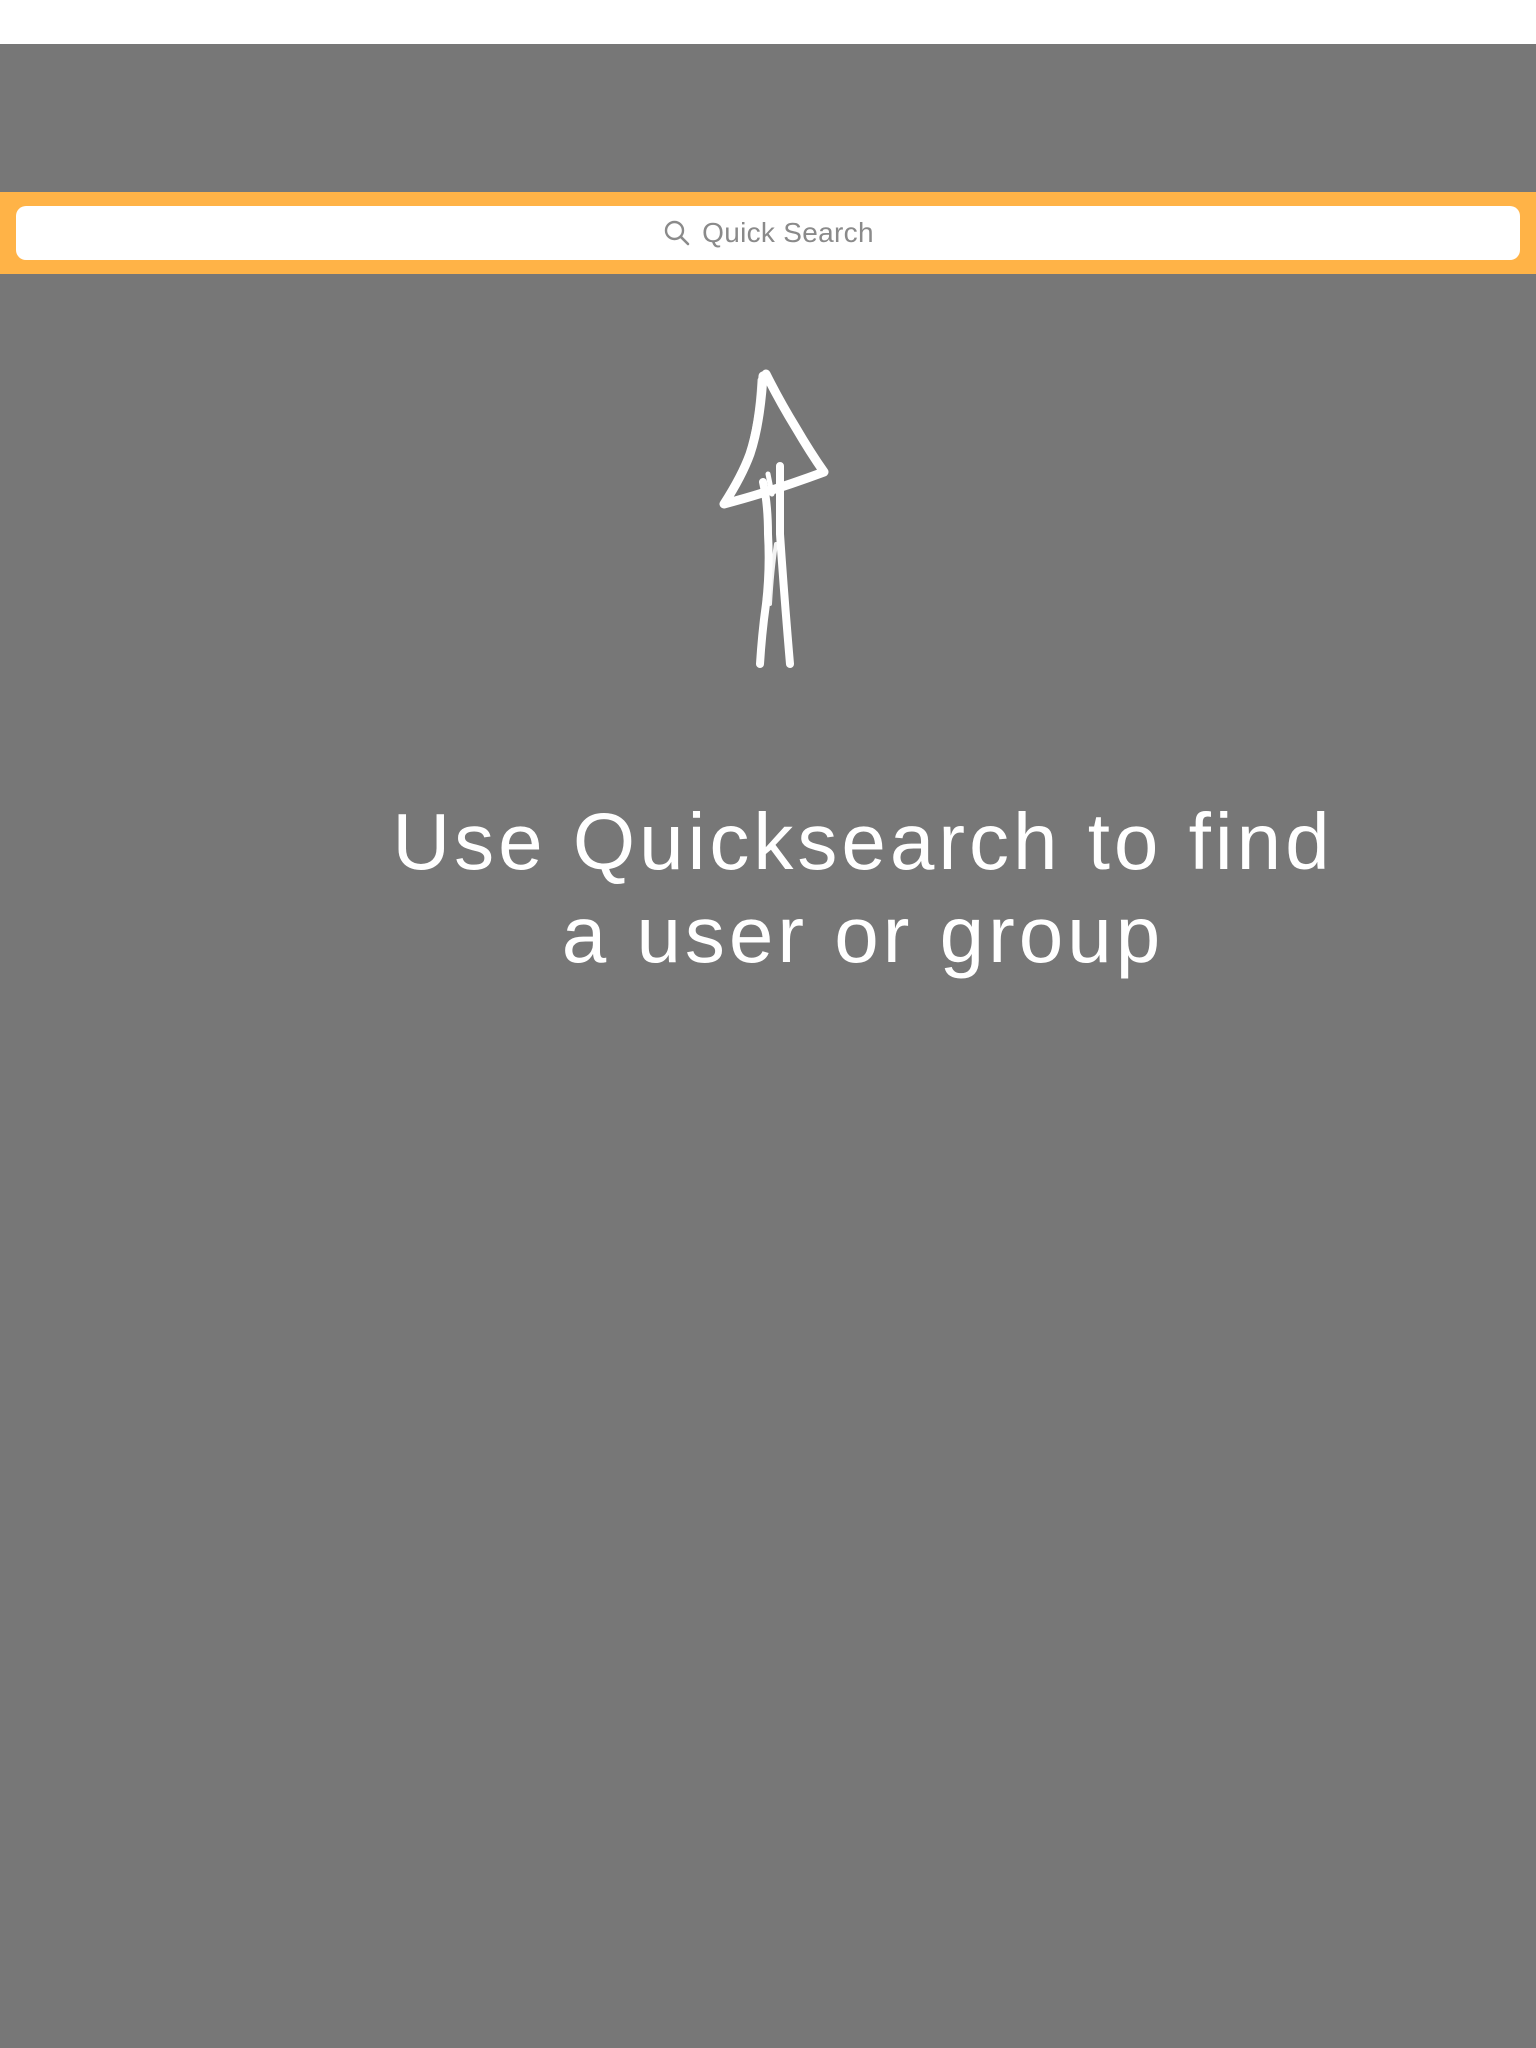 This screenshot has height=2048, width=1536. Describe the element at coordinates (863, 934) in the screenshot. I see `empty-state-message-line-2: a user or group` at that location.